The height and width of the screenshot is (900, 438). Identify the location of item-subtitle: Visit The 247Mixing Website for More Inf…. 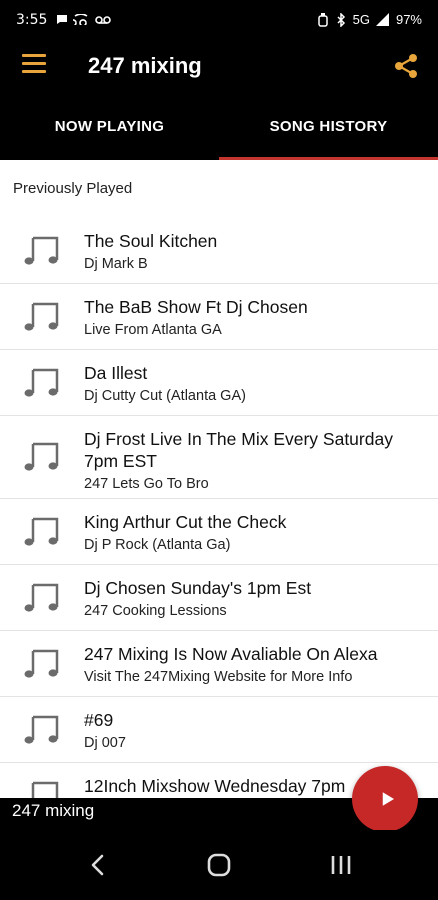
(218, 677).